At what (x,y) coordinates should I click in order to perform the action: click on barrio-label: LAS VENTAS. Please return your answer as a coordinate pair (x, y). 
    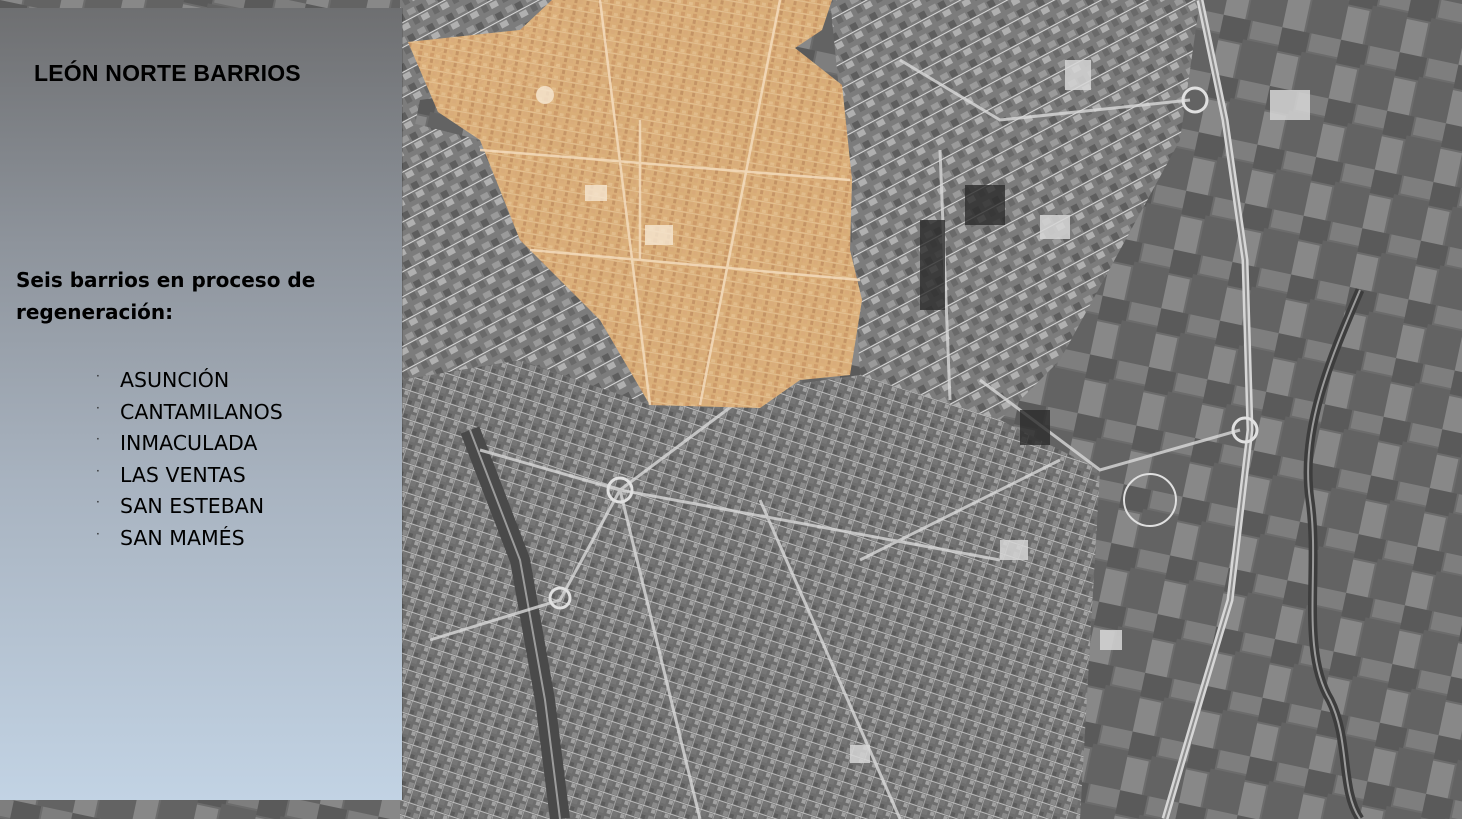
    Looking at the image, I should click on (183, 474).